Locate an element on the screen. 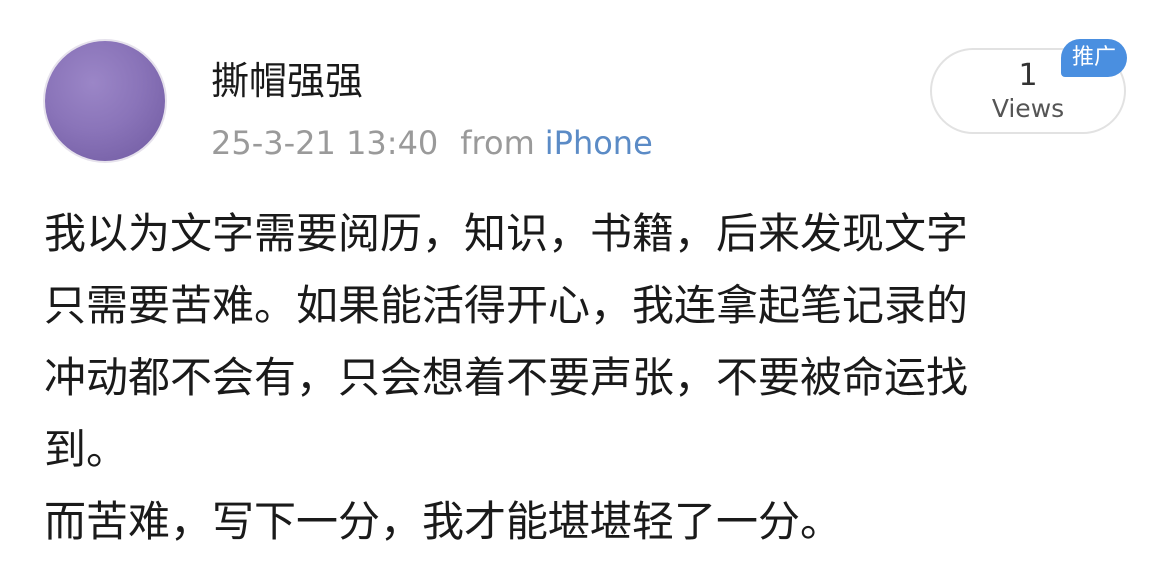 Image resolution: width=1170 pixels, height=581 pixels. post-meta: 25-3-21 13:40 from iPhone is located at coordinates (432, 143).